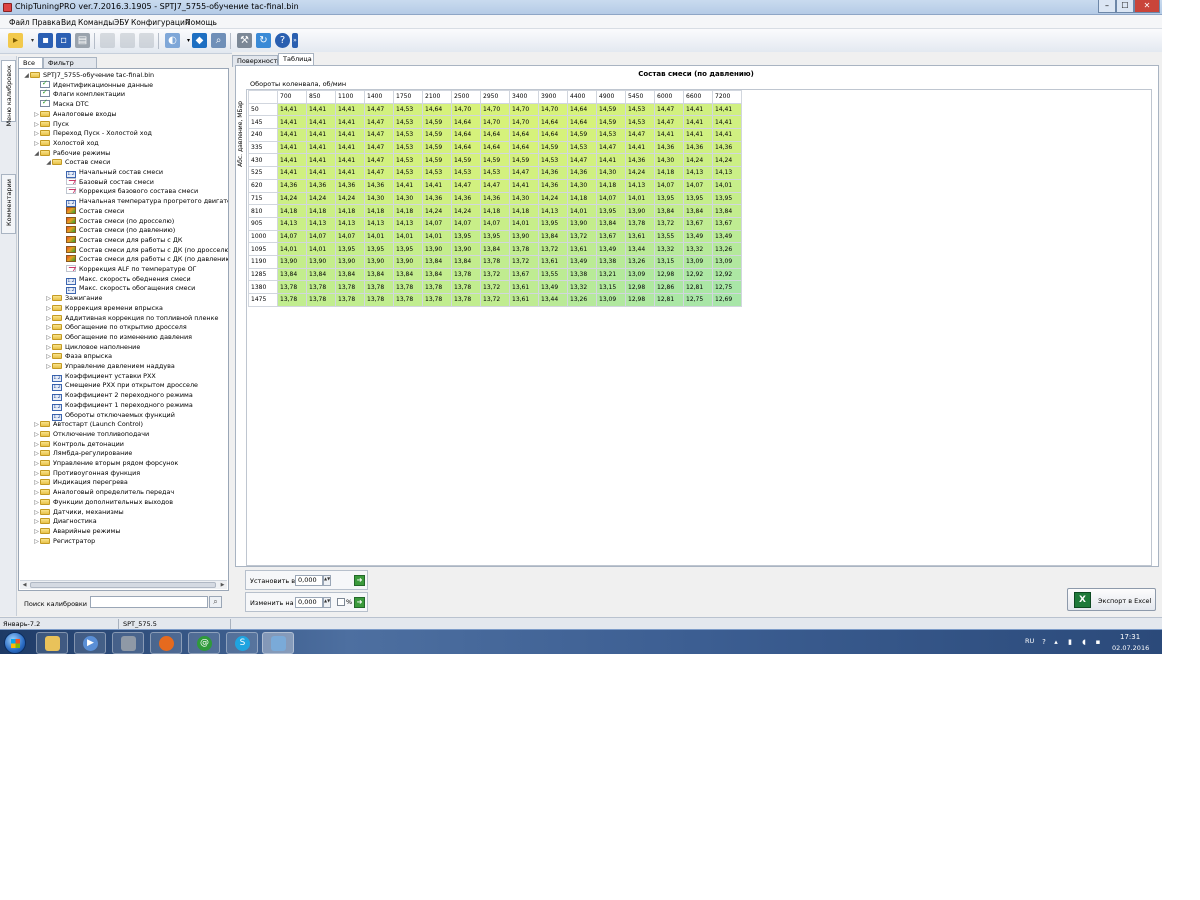  What do you see at coordinates (437, 97) in the screenshot?
I see `column-header: 2100` at bounding box center [437, 97].